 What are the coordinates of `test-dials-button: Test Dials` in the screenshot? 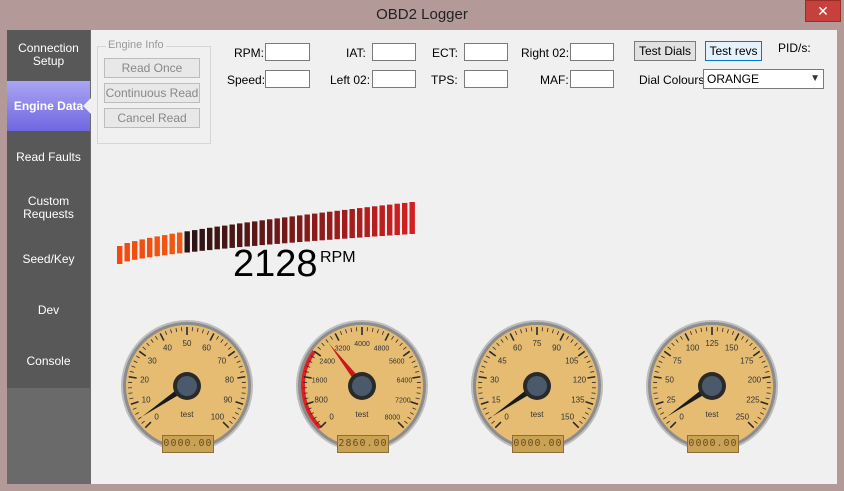 It's located at (665, 51).